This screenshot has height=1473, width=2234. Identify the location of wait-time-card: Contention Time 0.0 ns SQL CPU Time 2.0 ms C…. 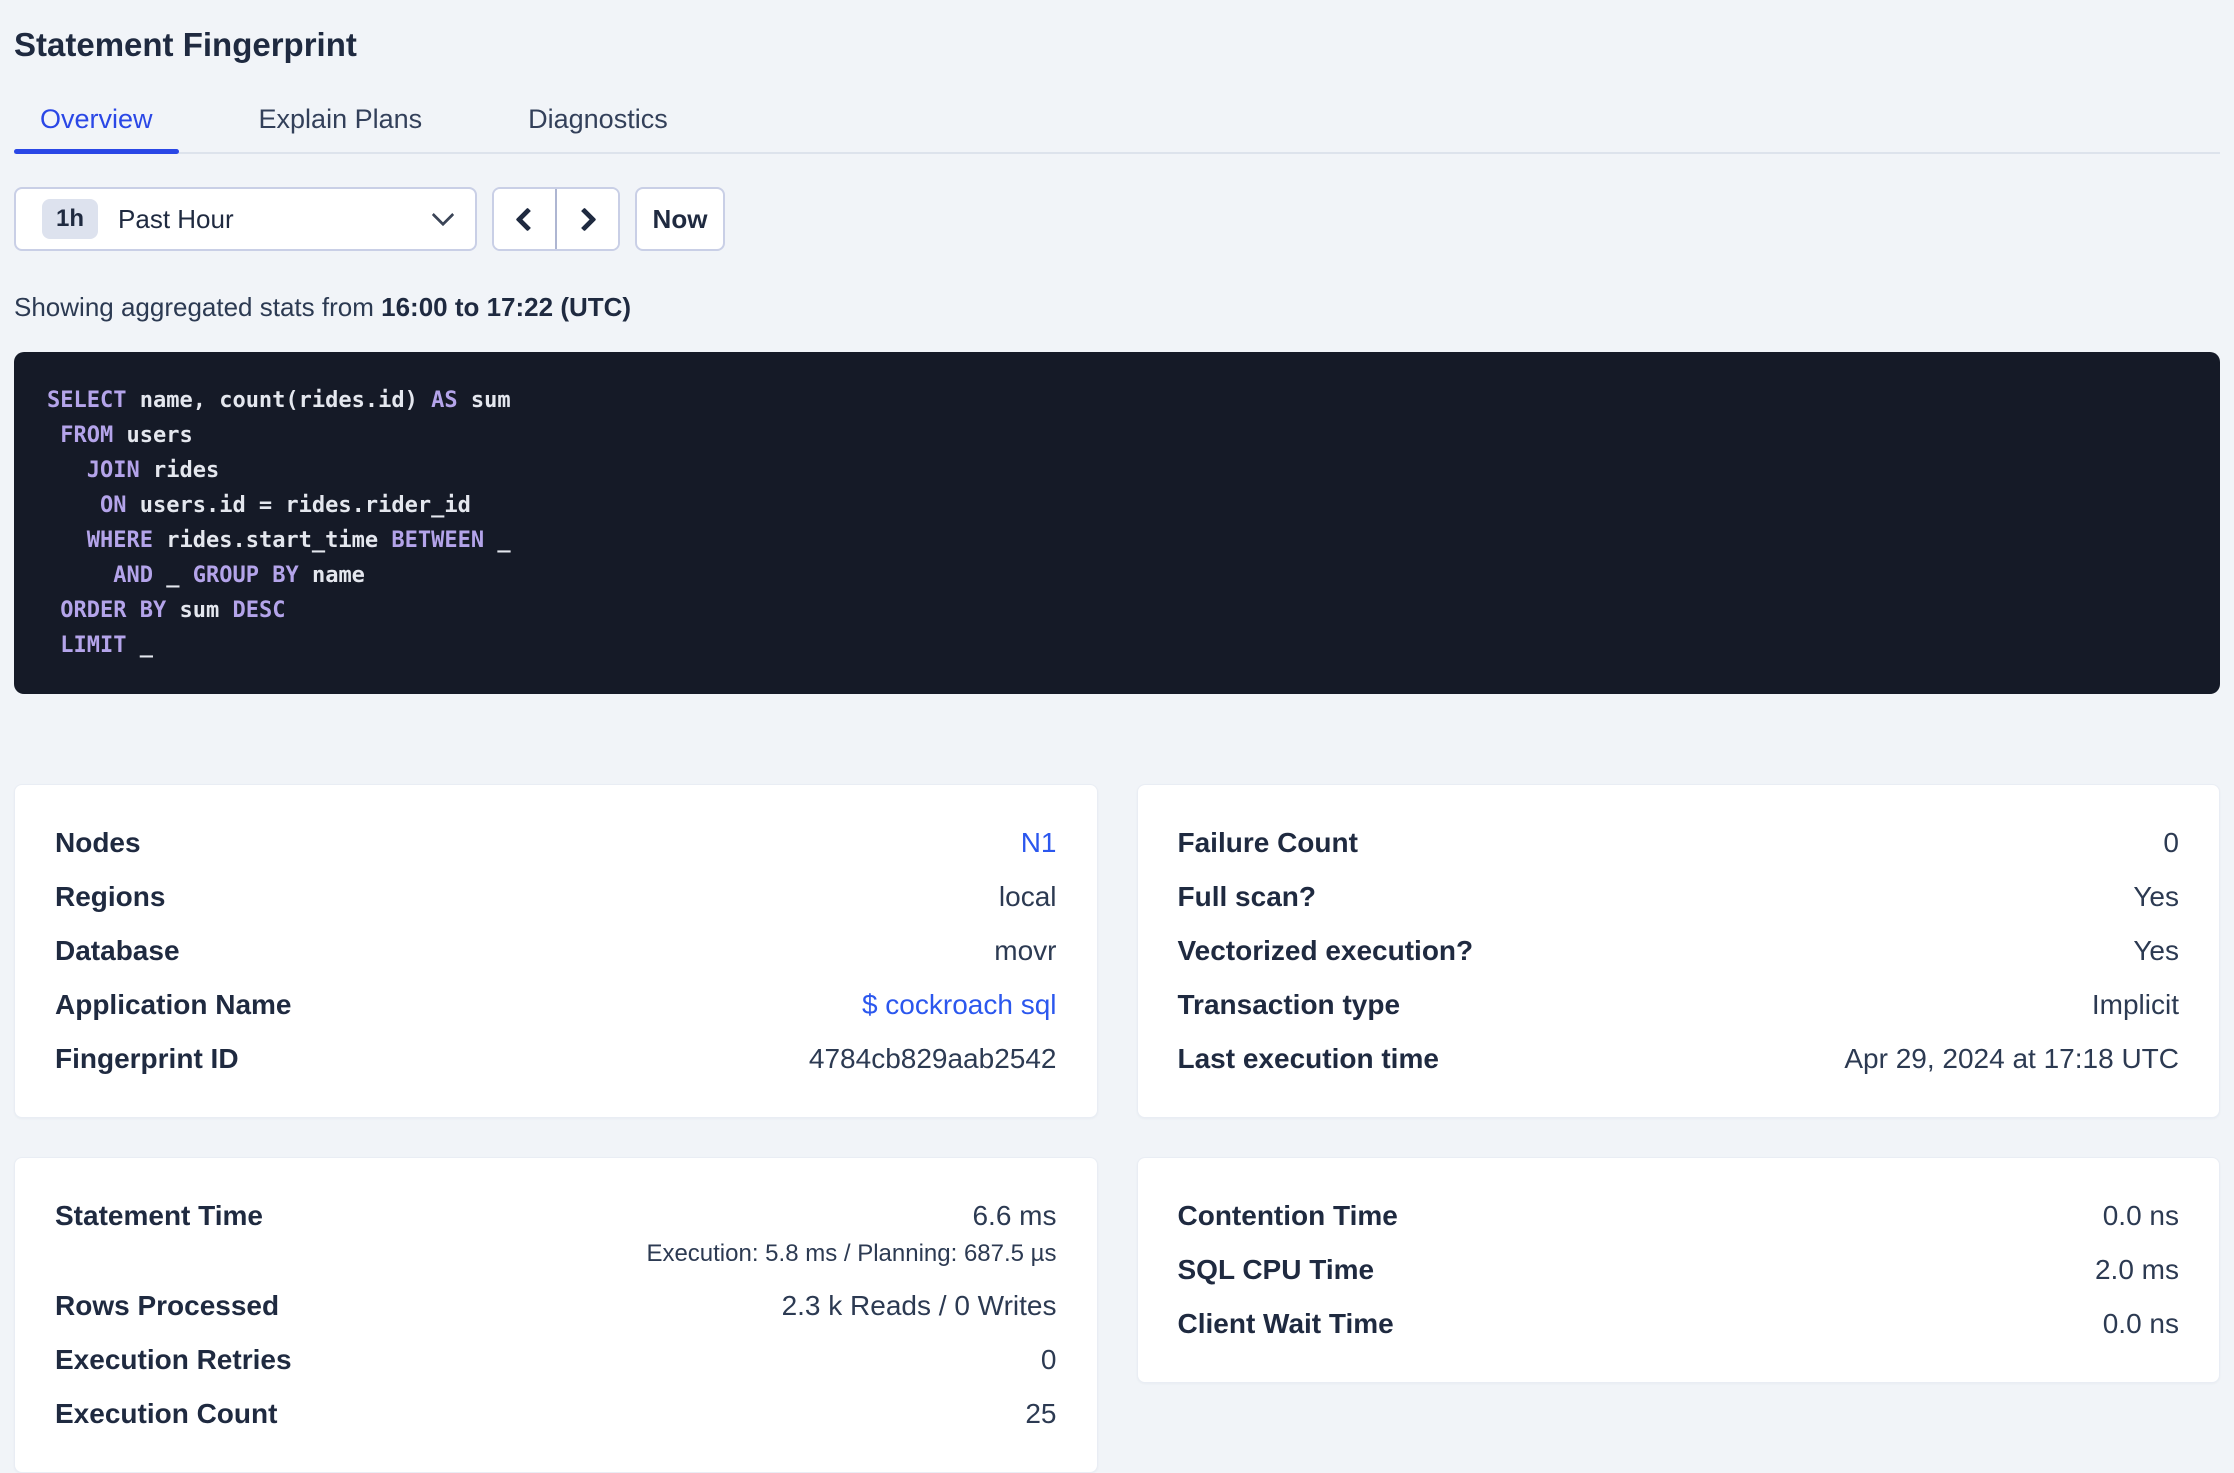
(1678, 1270).